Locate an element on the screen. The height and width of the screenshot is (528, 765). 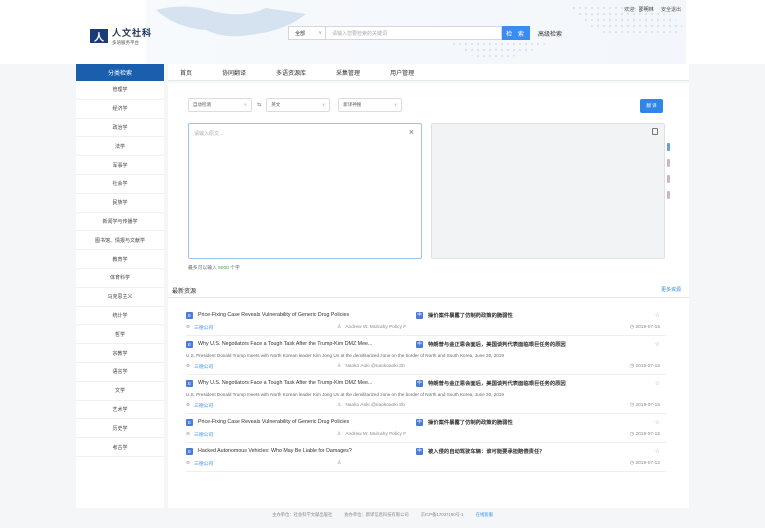
more-resources-link: 更多资源 is located at coordinates (671, 289).